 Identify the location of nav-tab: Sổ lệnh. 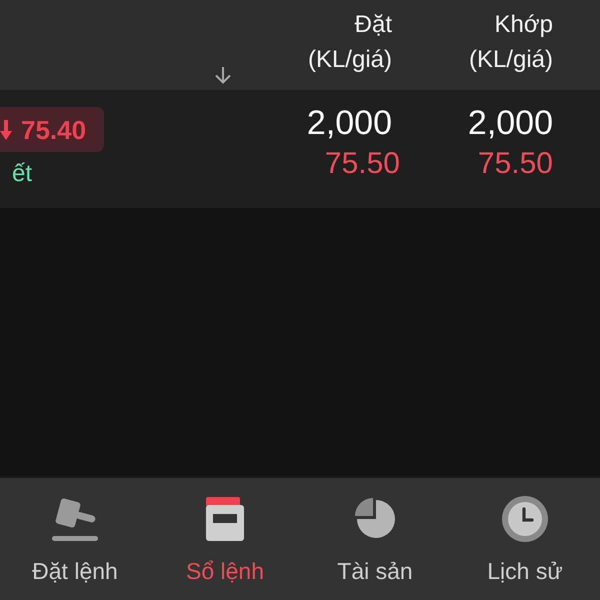
(225, 539).